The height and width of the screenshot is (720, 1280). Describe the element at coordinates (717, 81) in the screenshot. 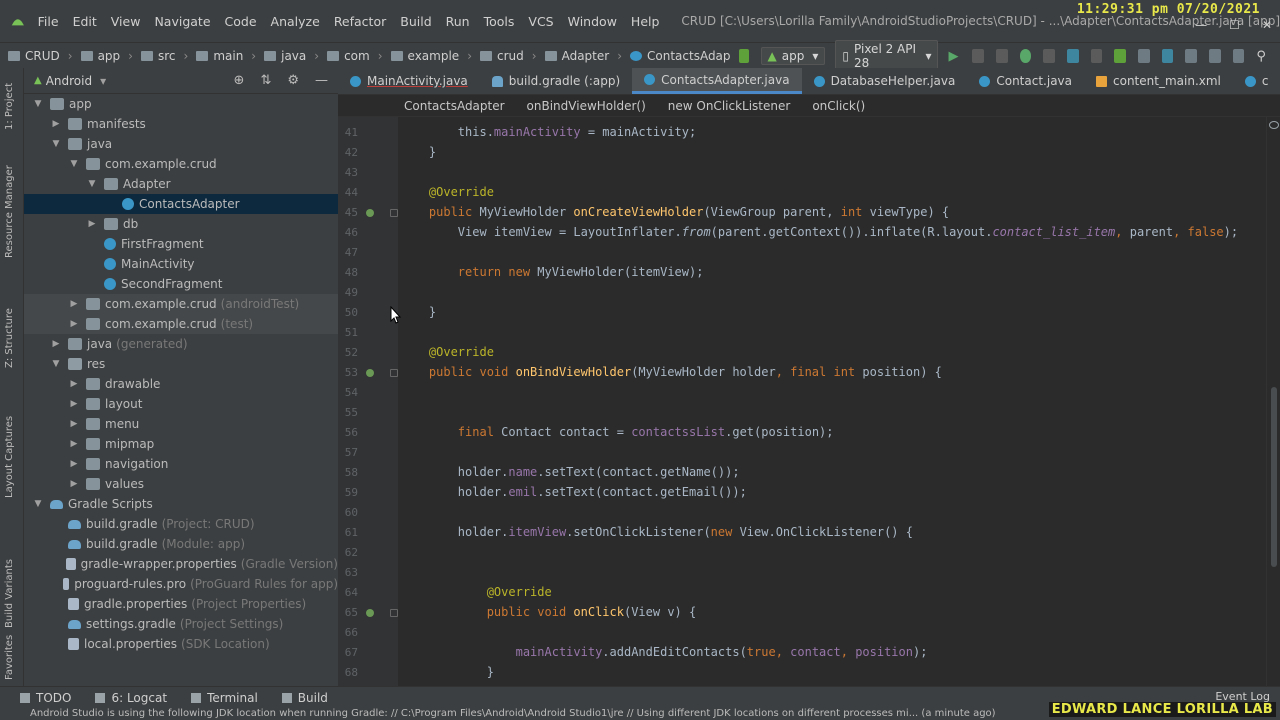

I see `editor-tab: ContactsAdapter.java` at that location.